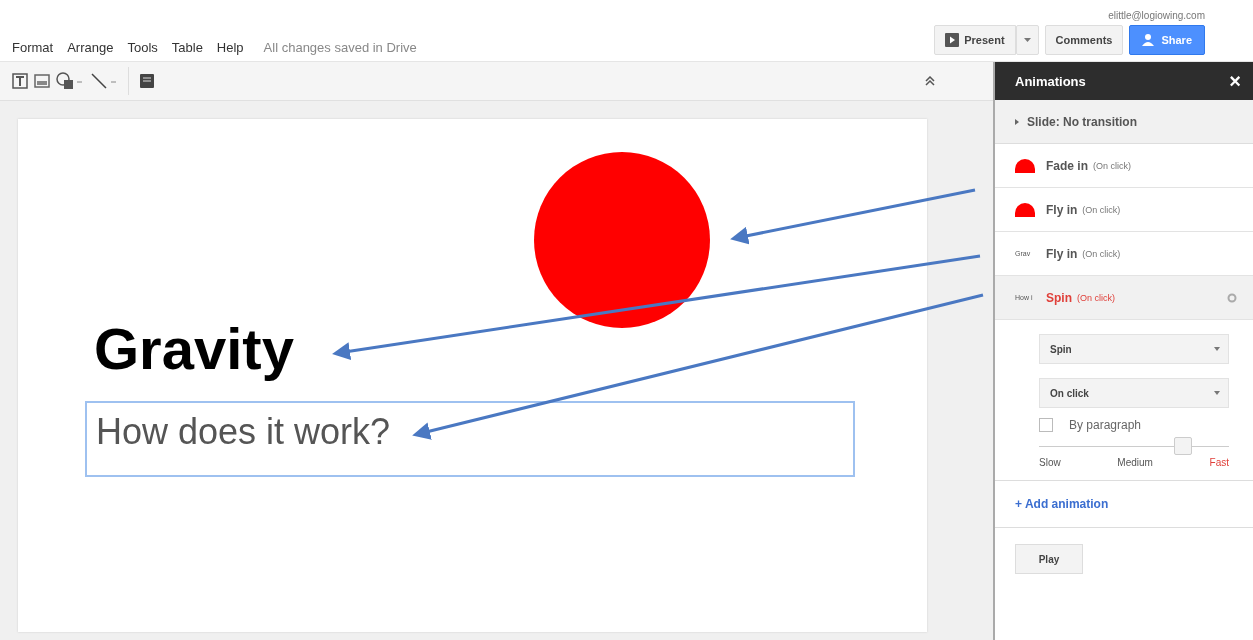 Image resolution: width=1253 pixels, height=640 pixels. I want to click on close-button: ×, so click(1235, 81).